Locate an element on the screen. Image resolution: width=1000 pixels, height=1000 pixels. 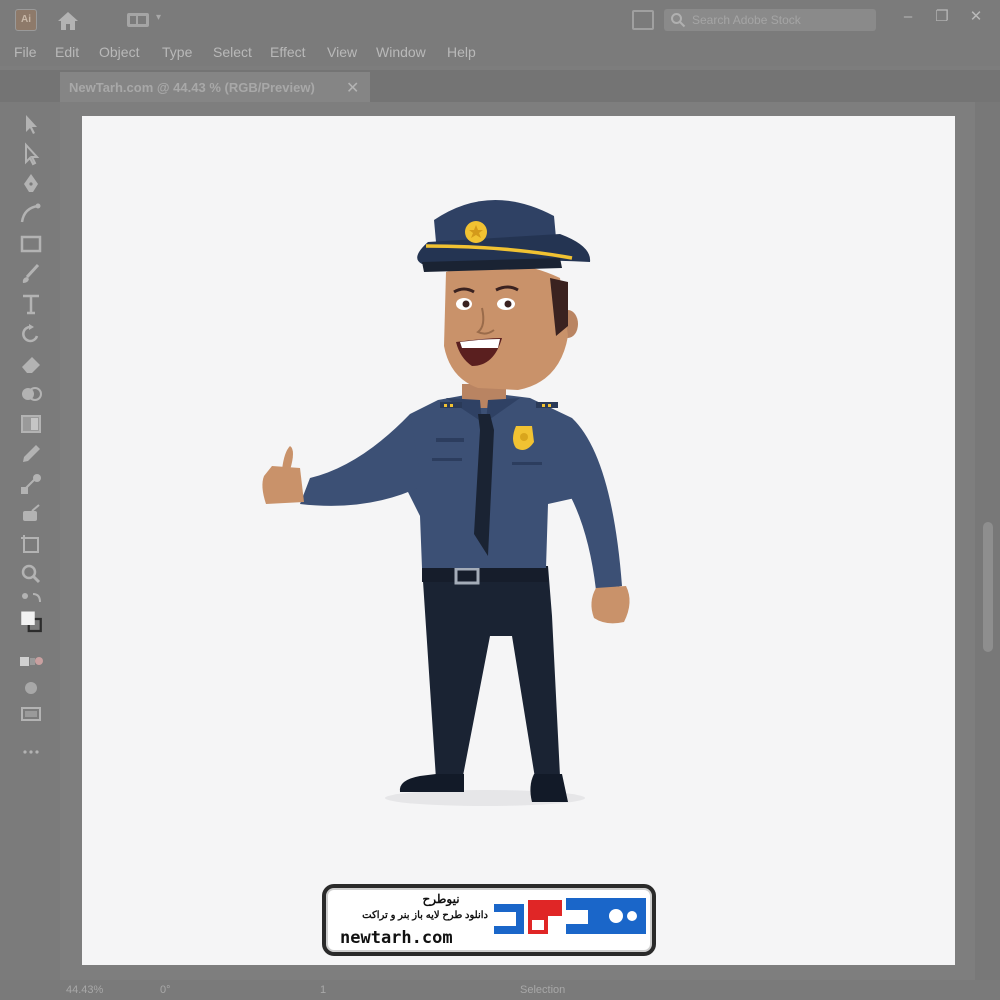
zoom-level: 44.43% is located at coordinates (84, 990).